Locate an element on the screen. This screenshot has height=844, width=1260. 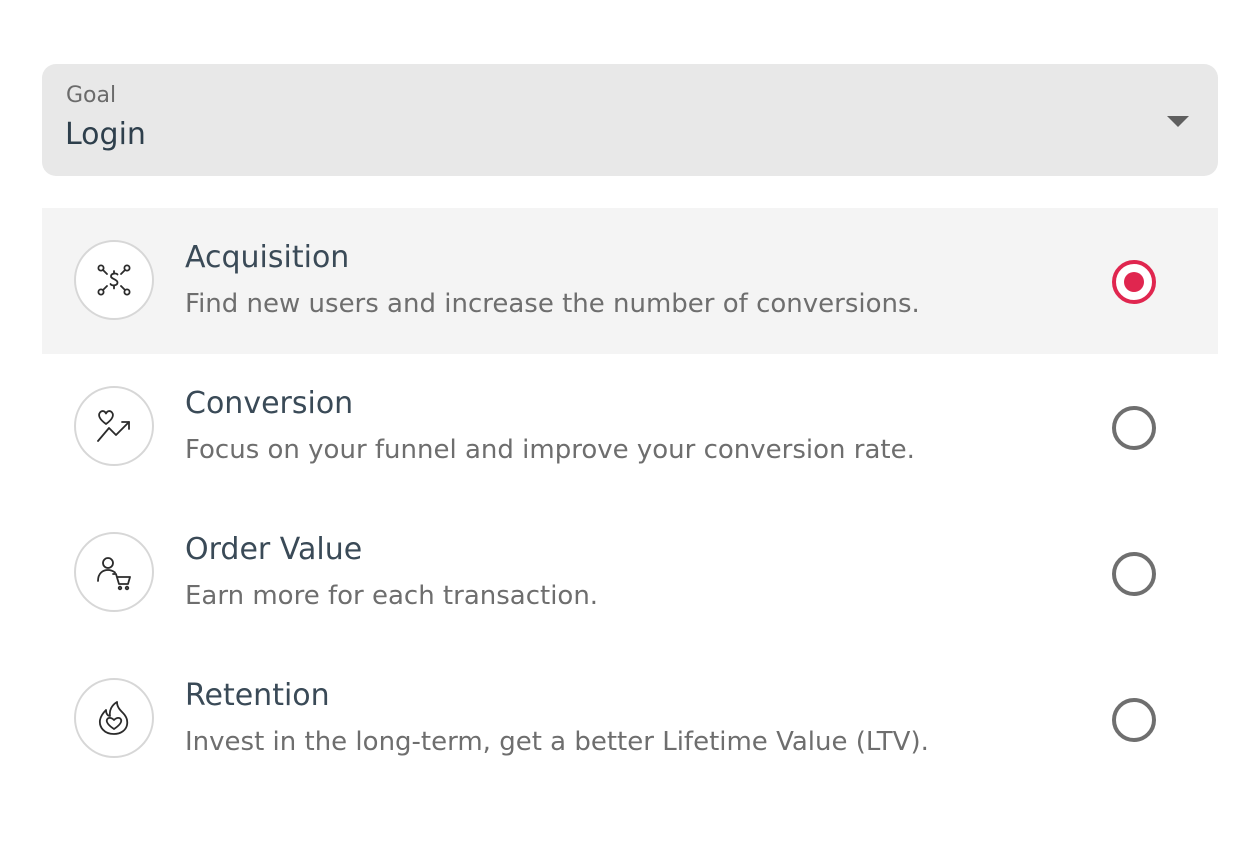
radio-dot is located at coordinates (1134, 282).